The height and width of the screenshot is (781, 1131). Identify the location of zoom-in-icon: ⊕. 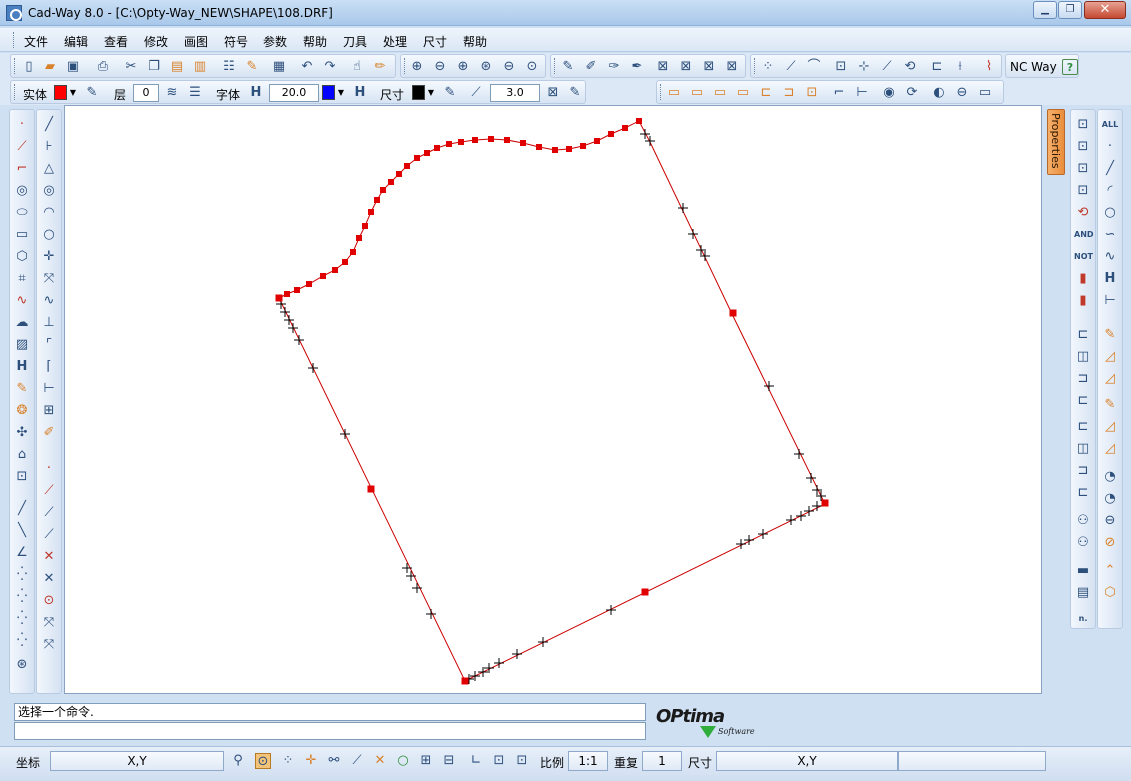
(463, 67).